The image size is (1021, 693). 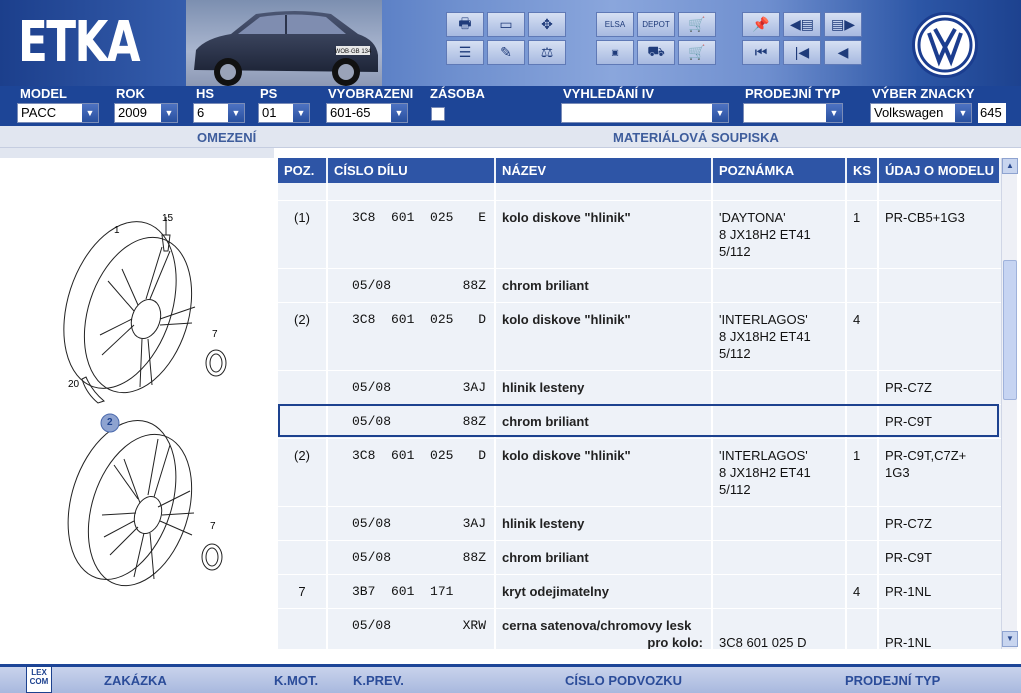 I want to click on footer-kprev: K.PREV., so click(x=378, y=680).